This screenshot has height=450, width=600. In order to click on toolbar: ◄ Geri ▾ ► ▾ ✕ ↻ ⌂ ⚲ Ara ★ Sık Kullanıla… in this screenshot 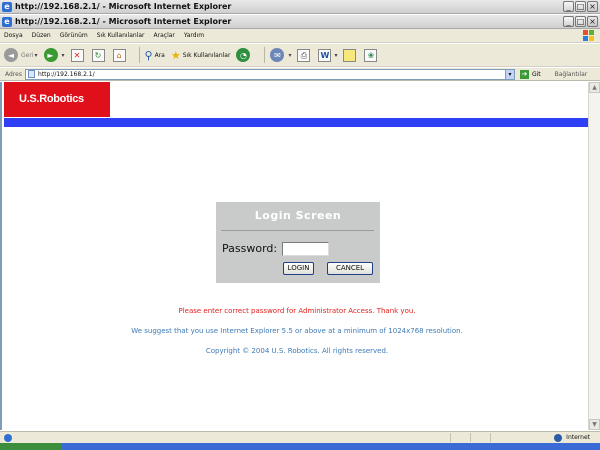, I will do `click(300, 55)`.